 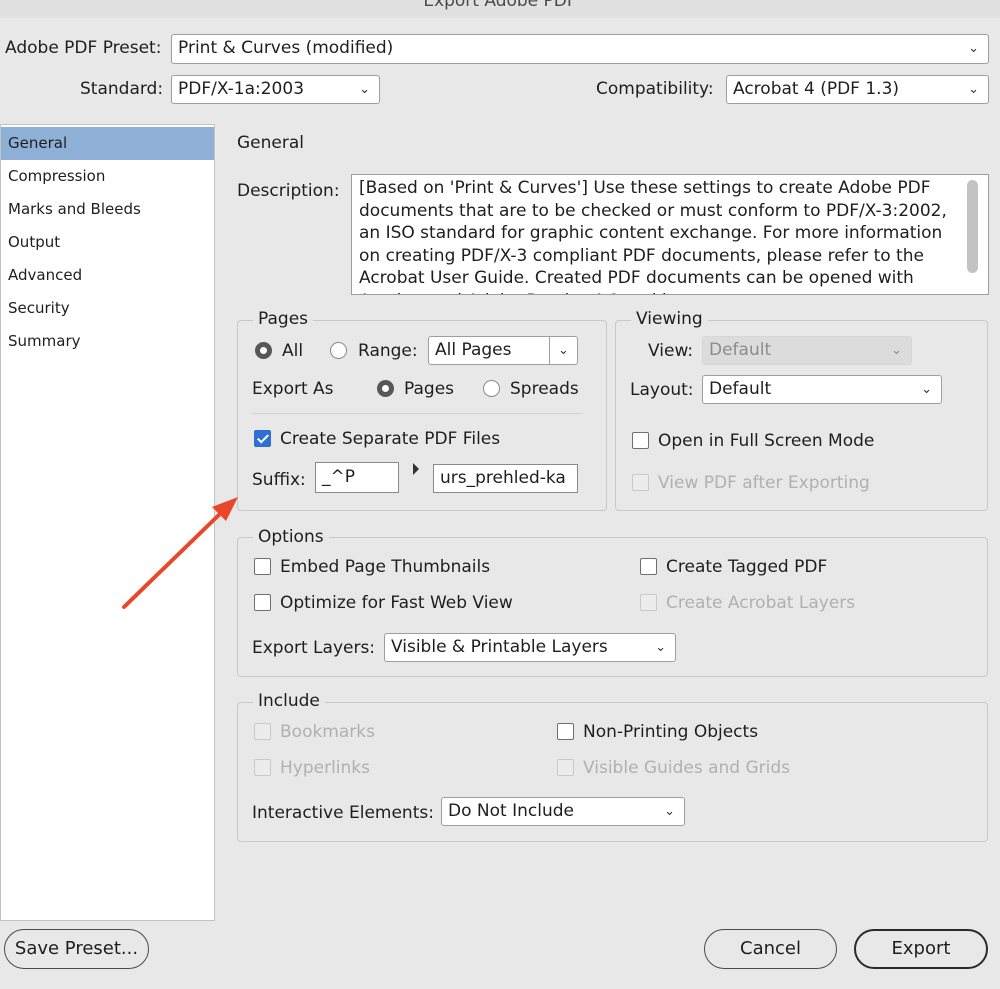 What do you see at coordinates (293, 389) in the screenshot?
I see `export-as-label: Export As` at bounding box center [293, 389].